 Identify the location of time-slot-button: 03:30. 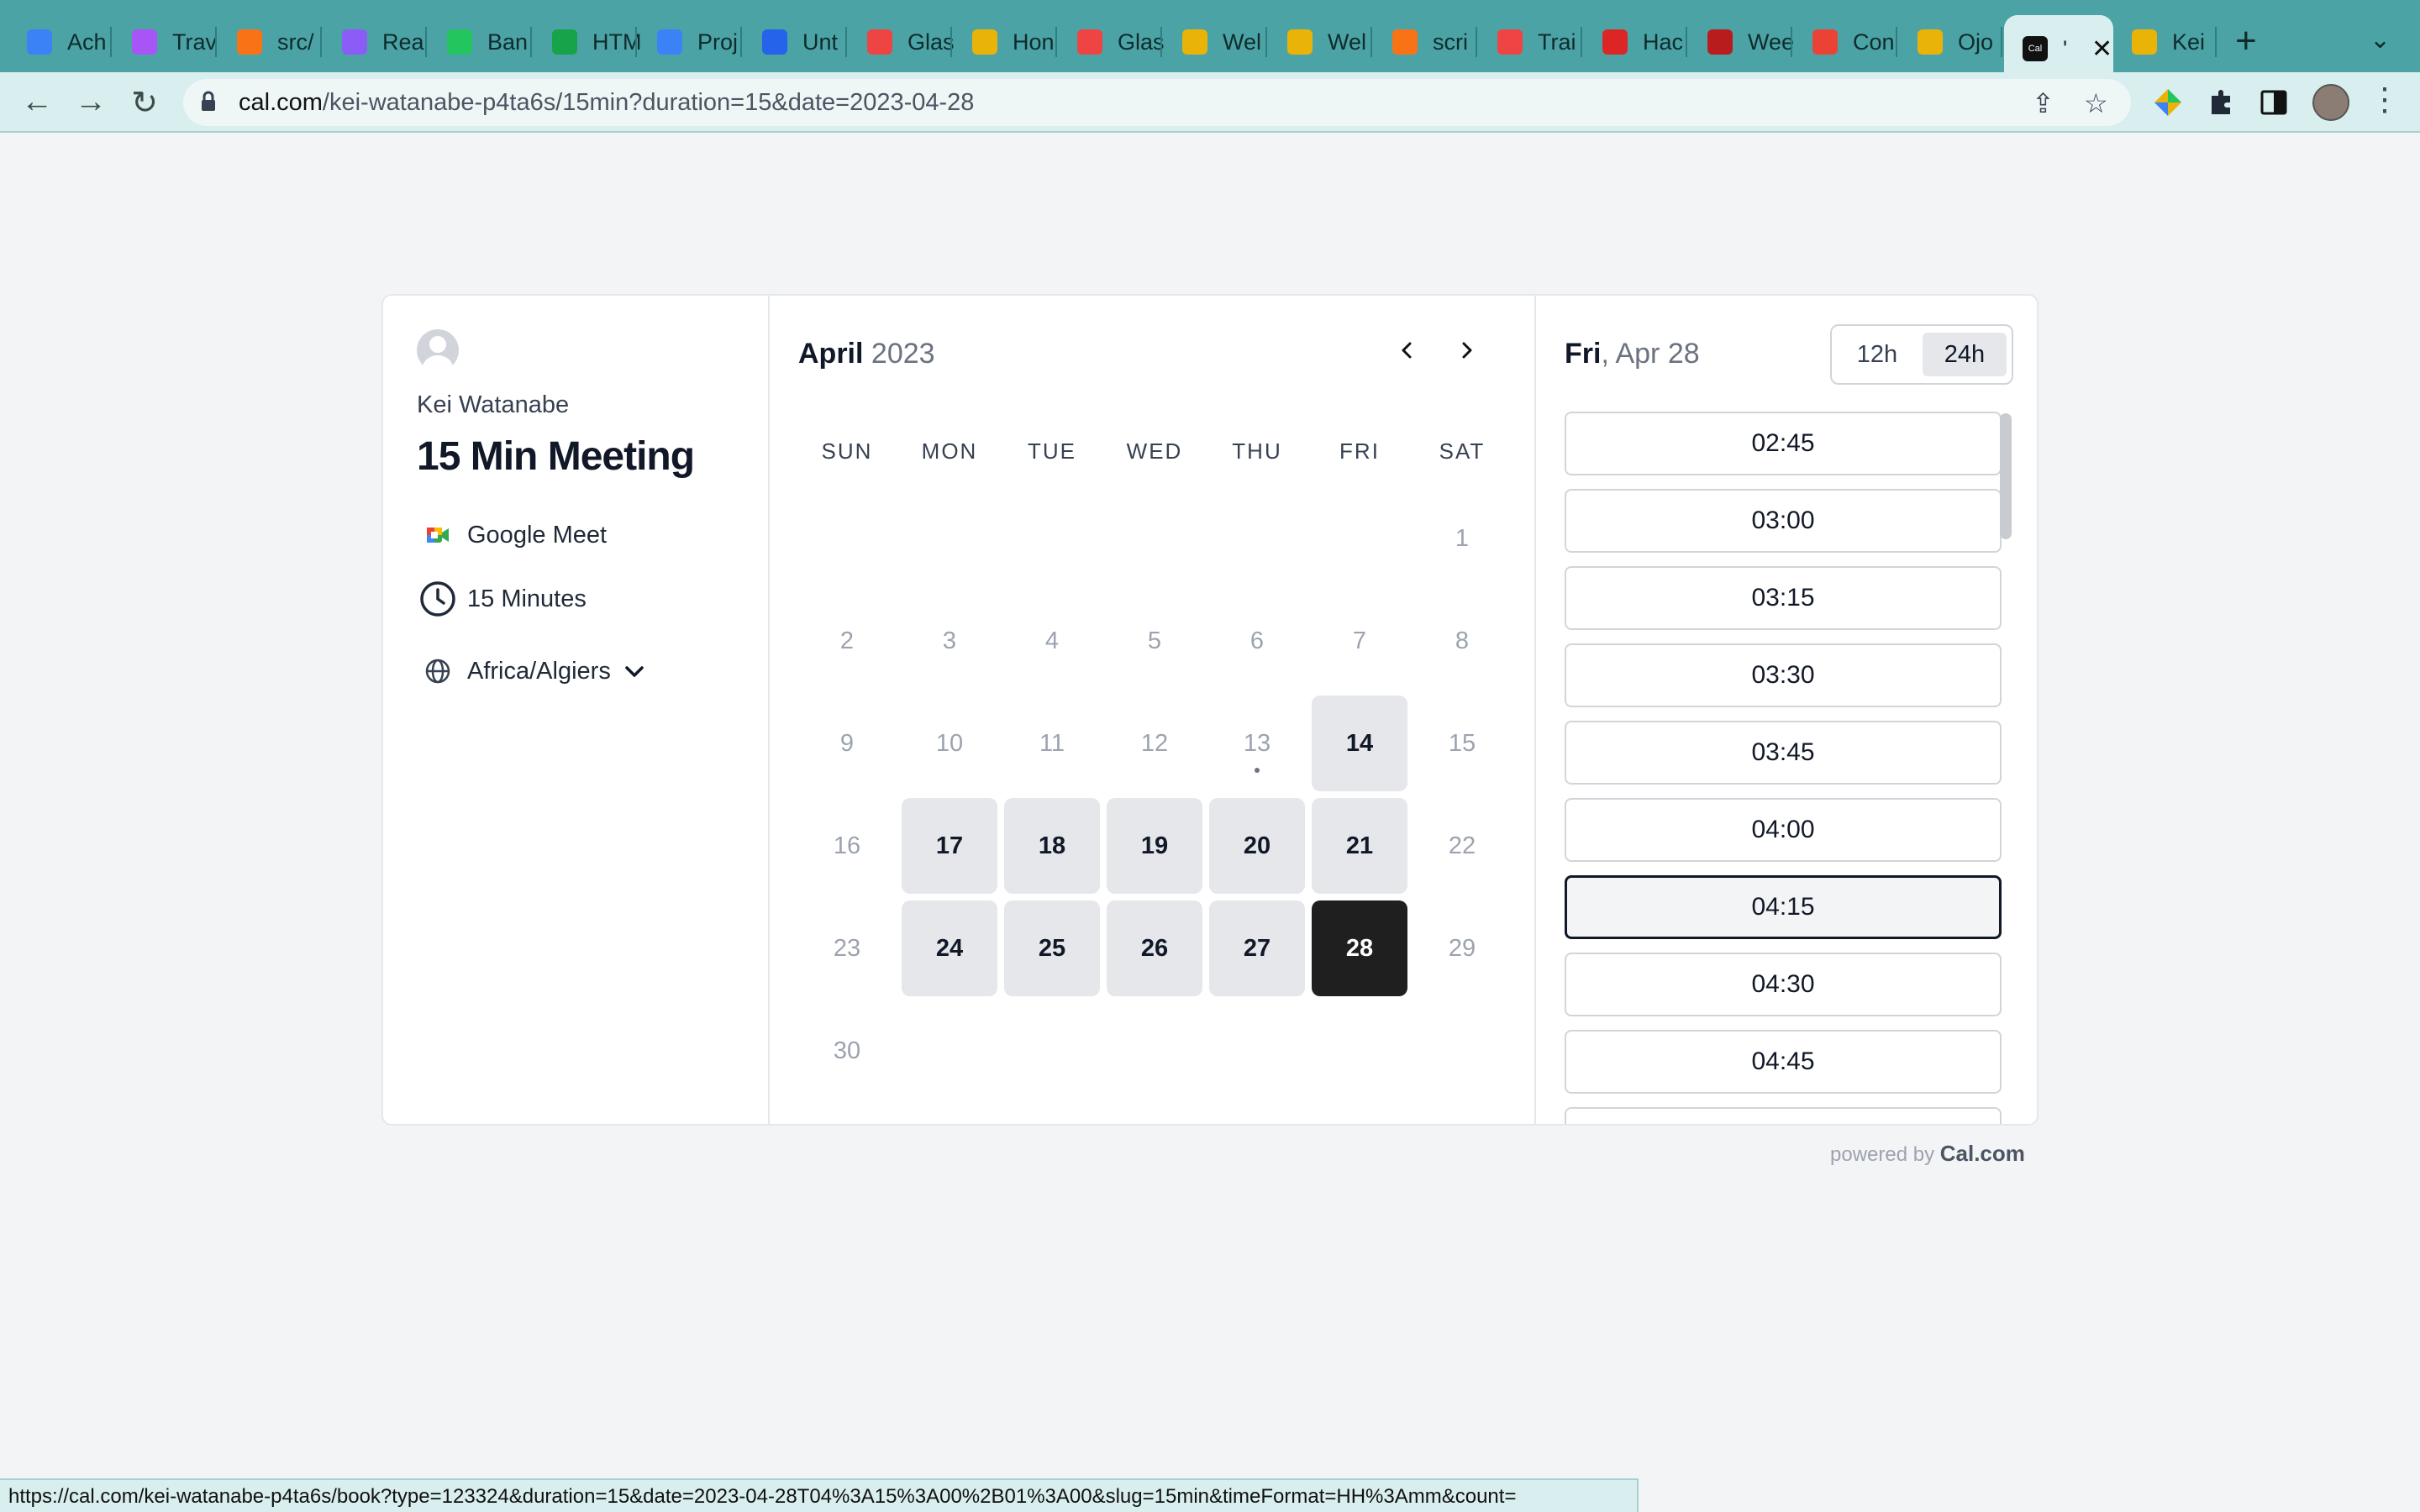
(1784, 675).